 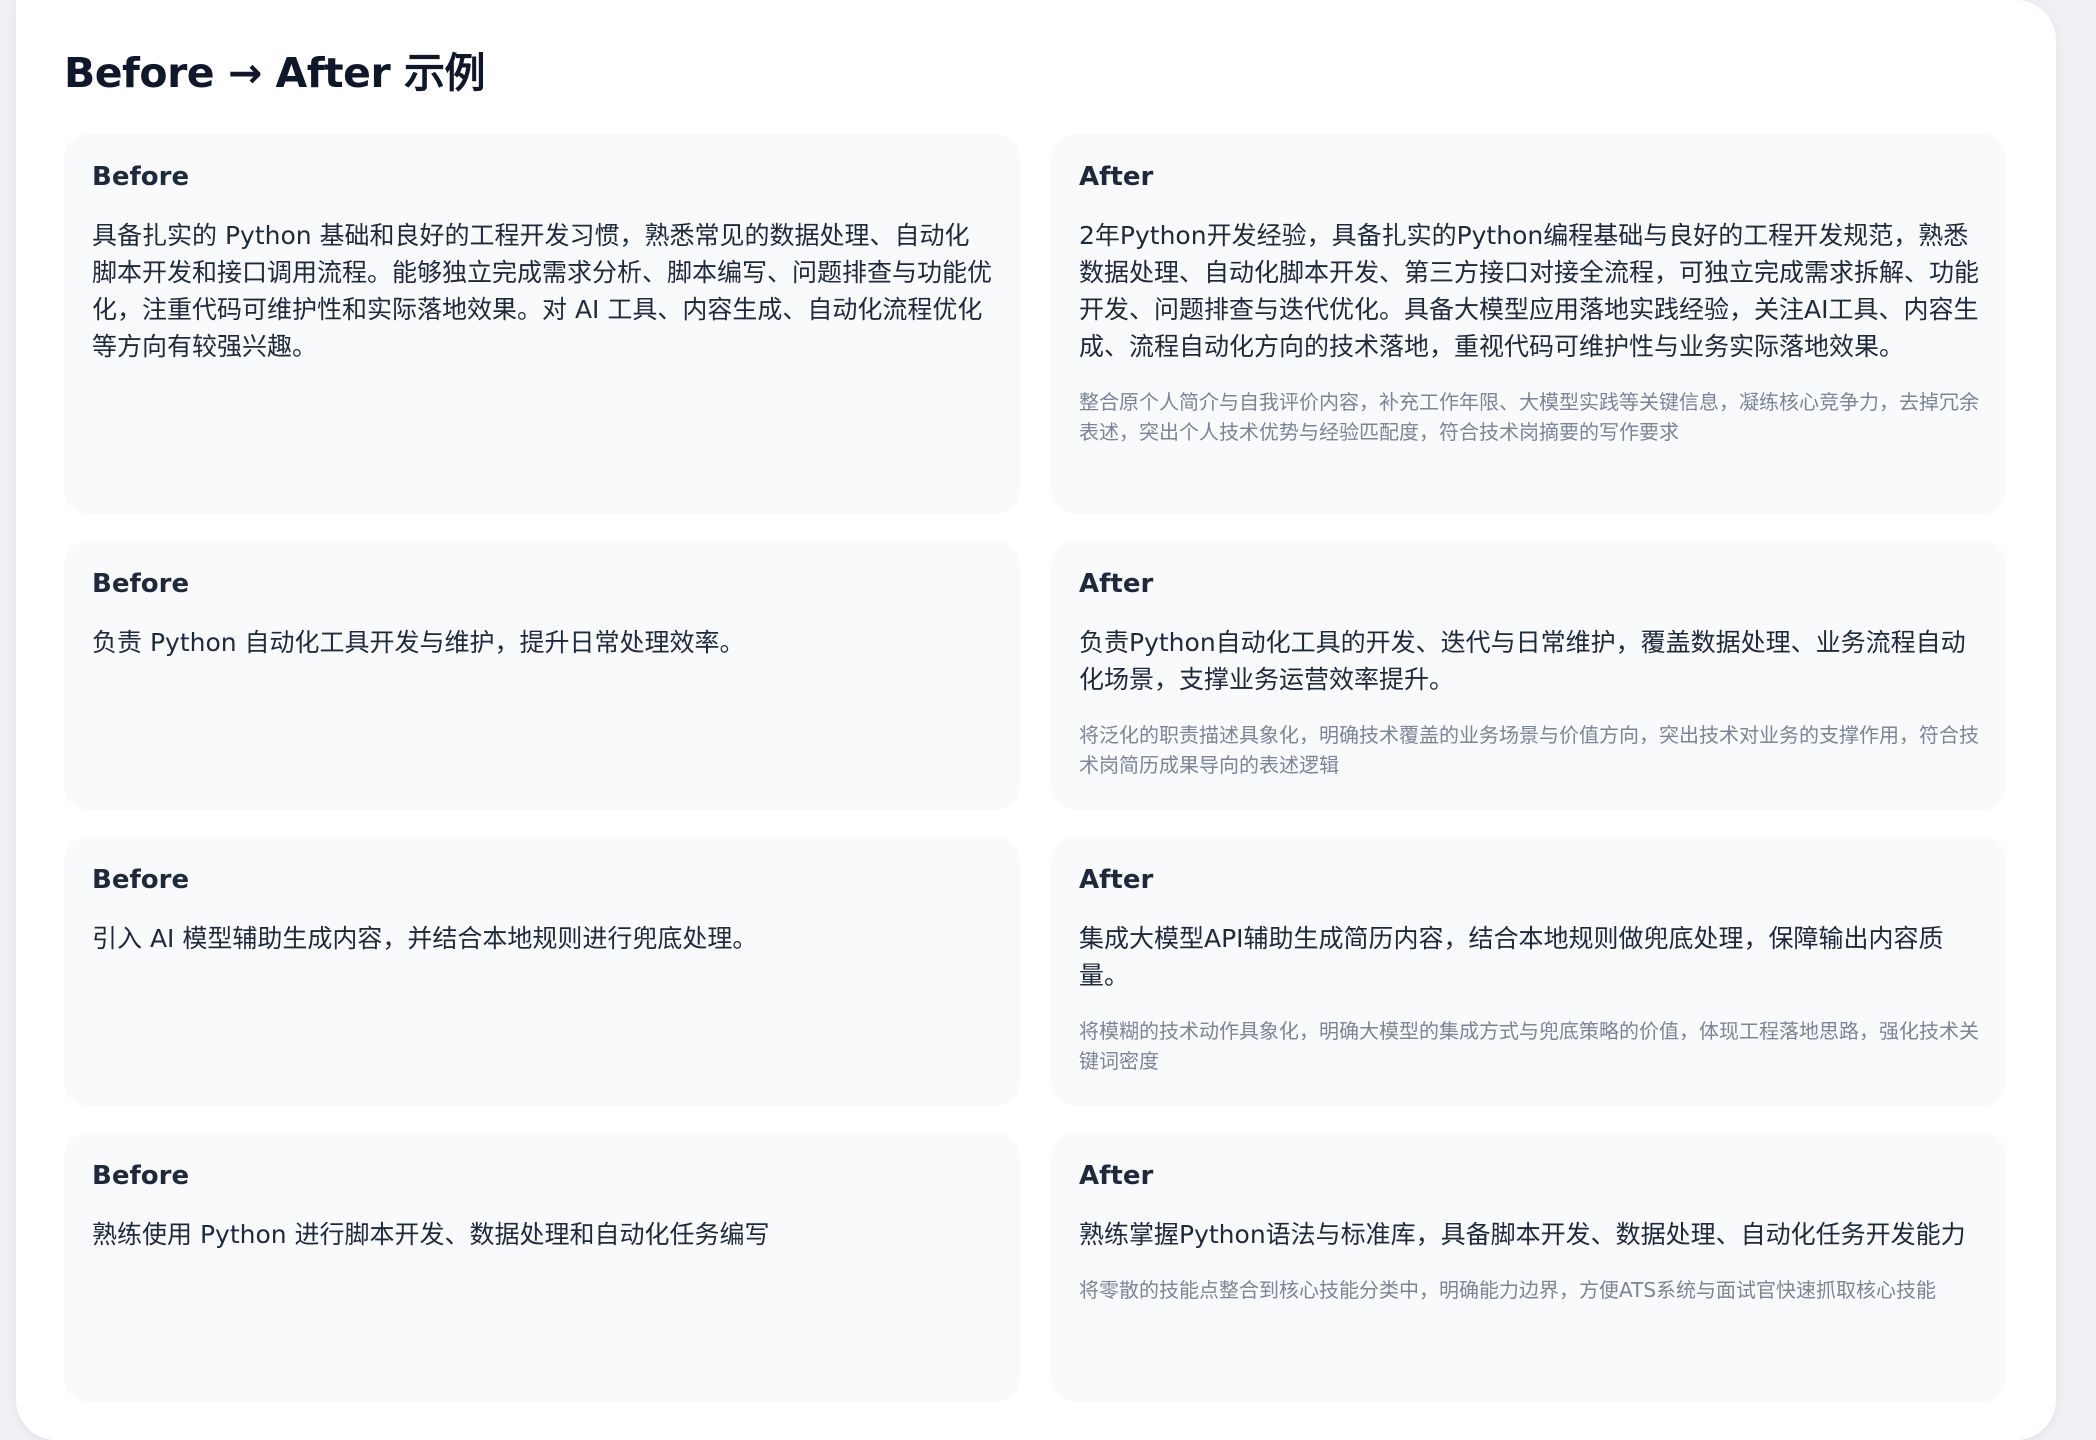 What do you see at coordinates (542, 1267) in the screenshot?
I see `before-card: Before 熟练使用 Python 进行脚本开发、数据处理和自动化任务编写` at bounding box center [542, 1267].